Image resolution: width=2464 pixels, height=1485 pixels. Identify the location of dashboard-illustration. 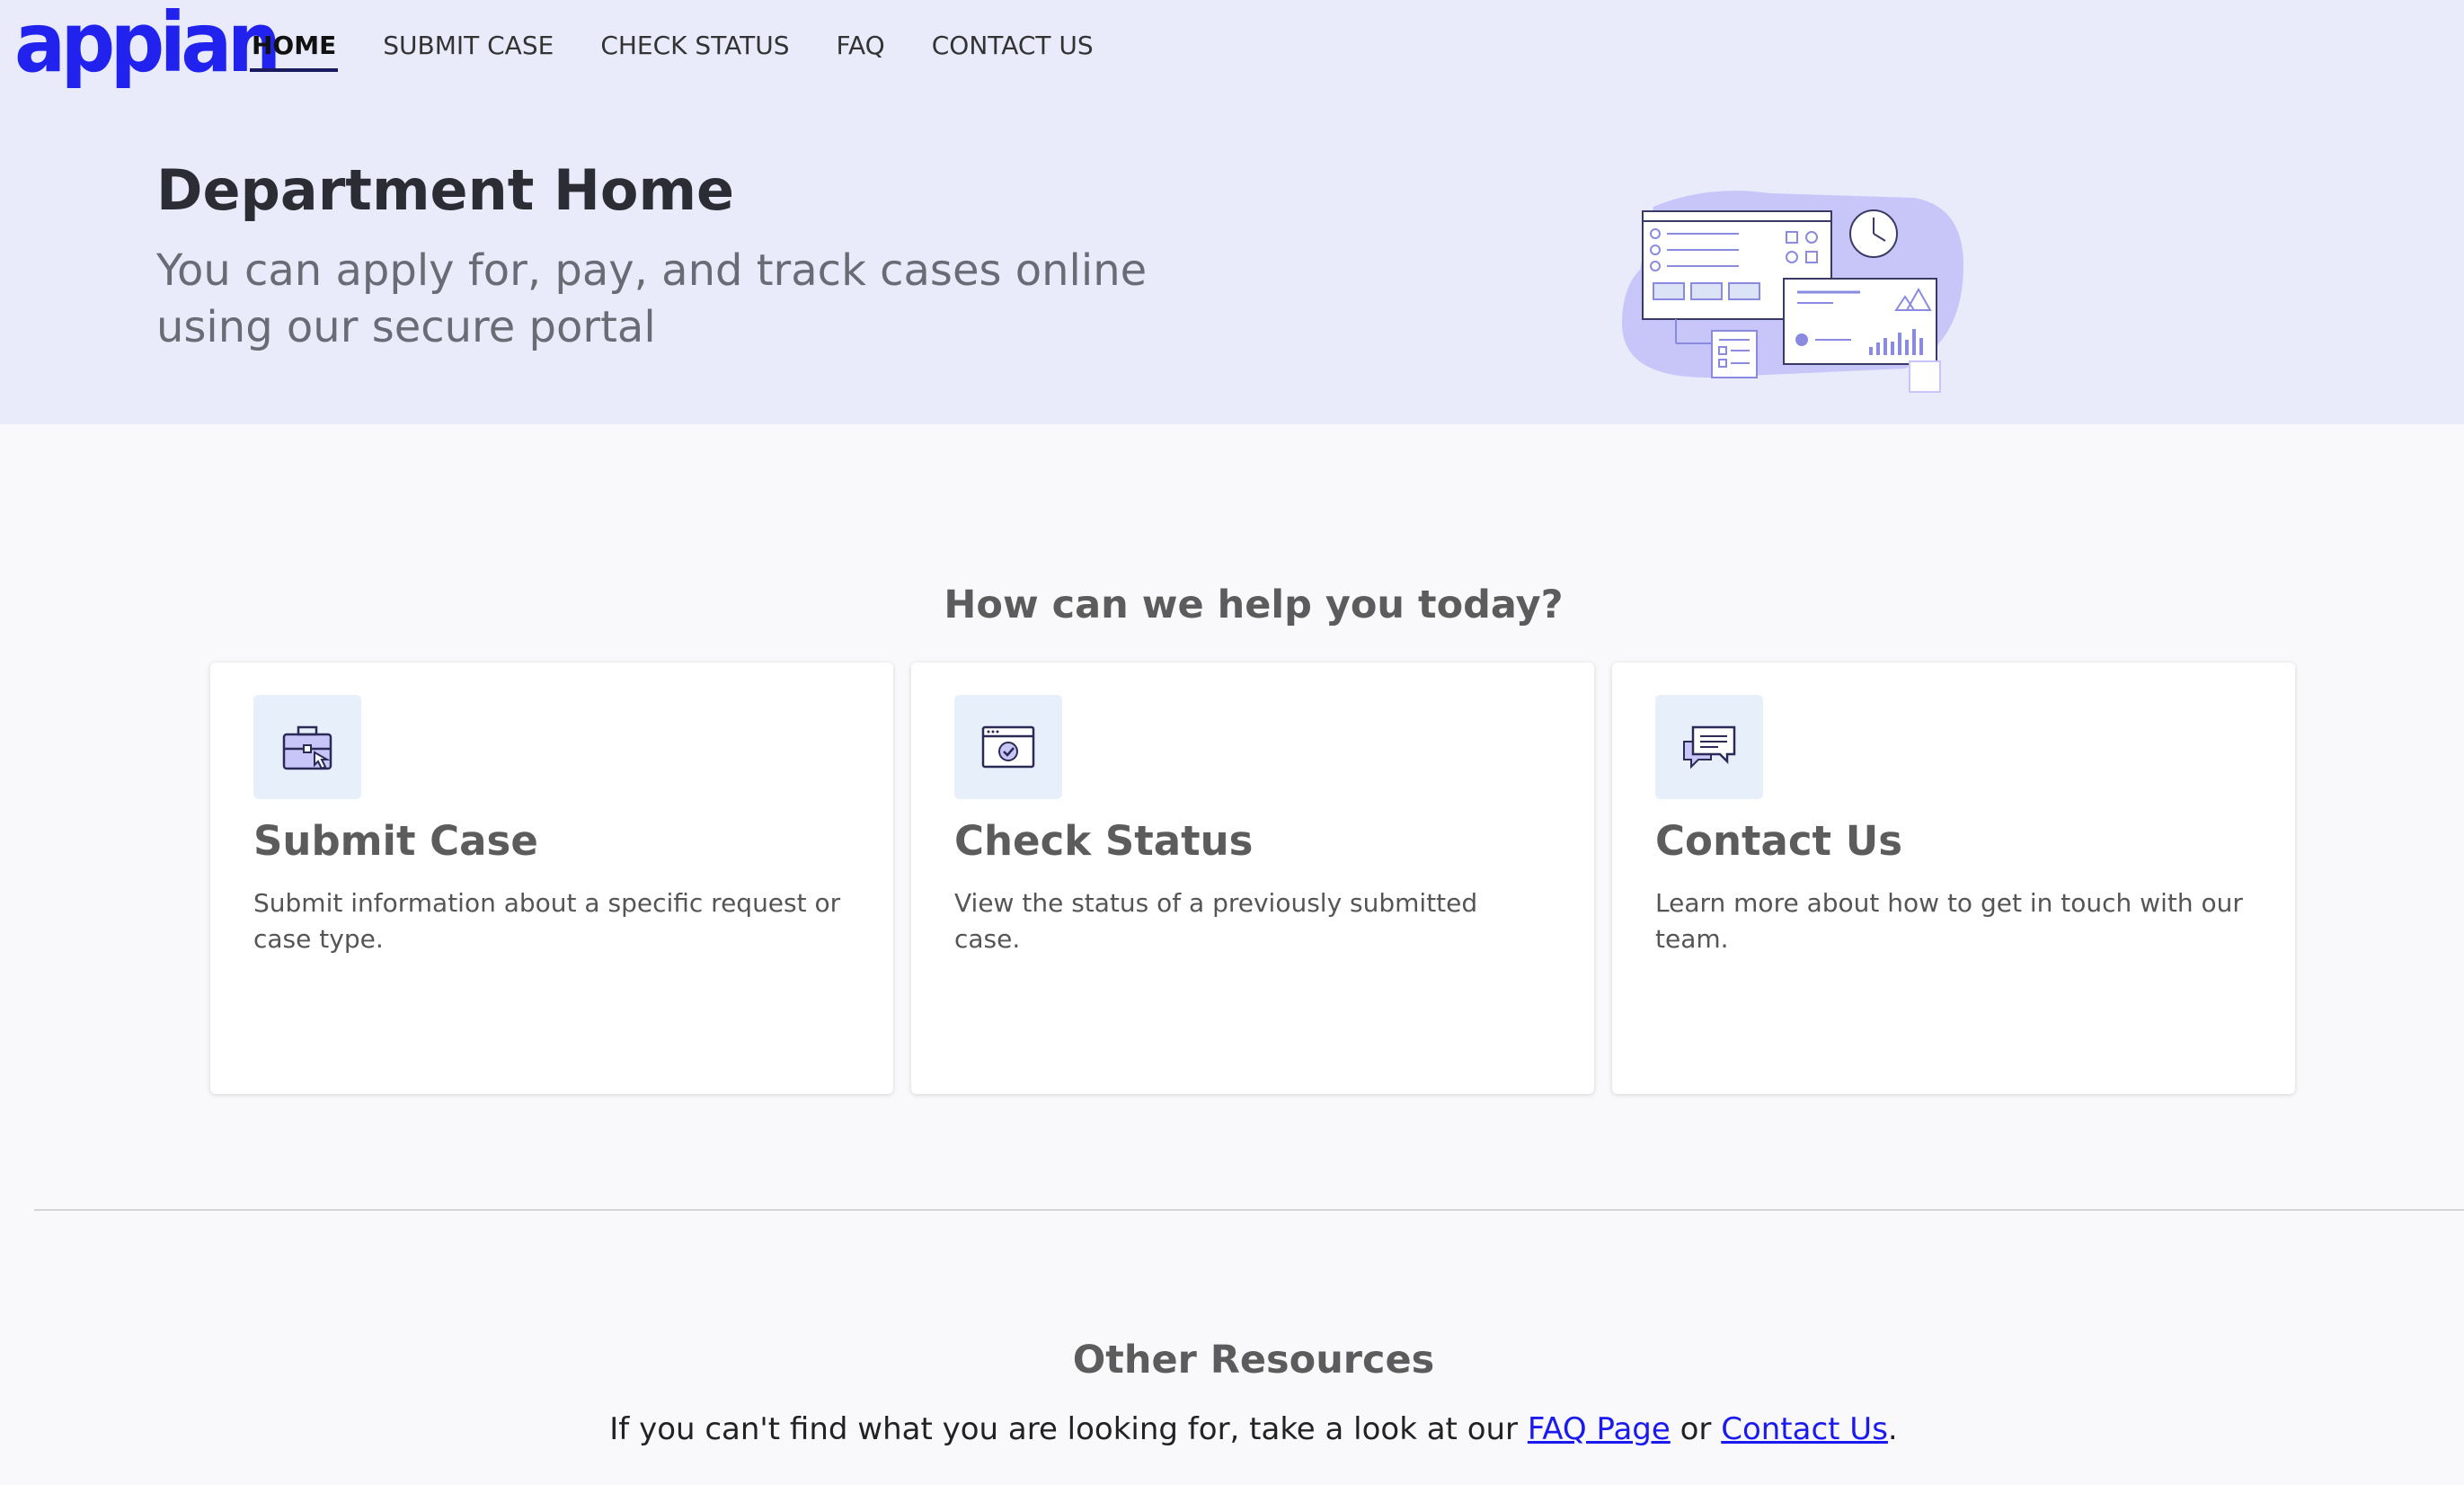
(1792, 292).